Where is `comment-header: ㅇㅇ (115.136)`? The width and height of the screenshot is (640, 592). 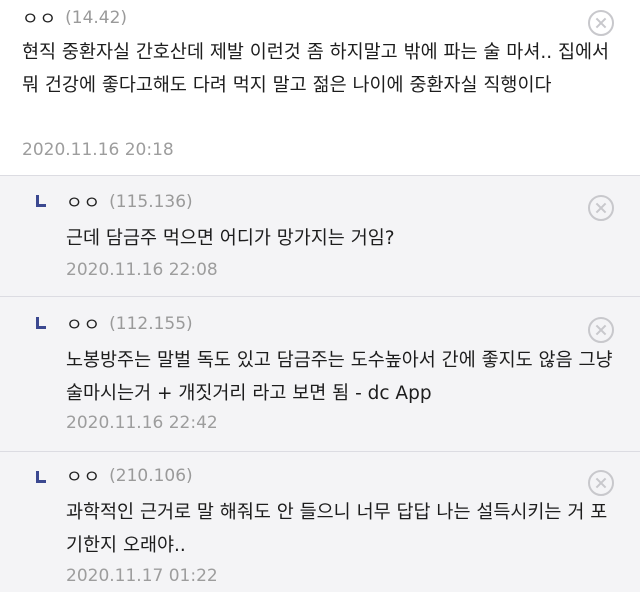
comment-header: ㅇㅇ (115.136) is located at coordinates (129, 202).